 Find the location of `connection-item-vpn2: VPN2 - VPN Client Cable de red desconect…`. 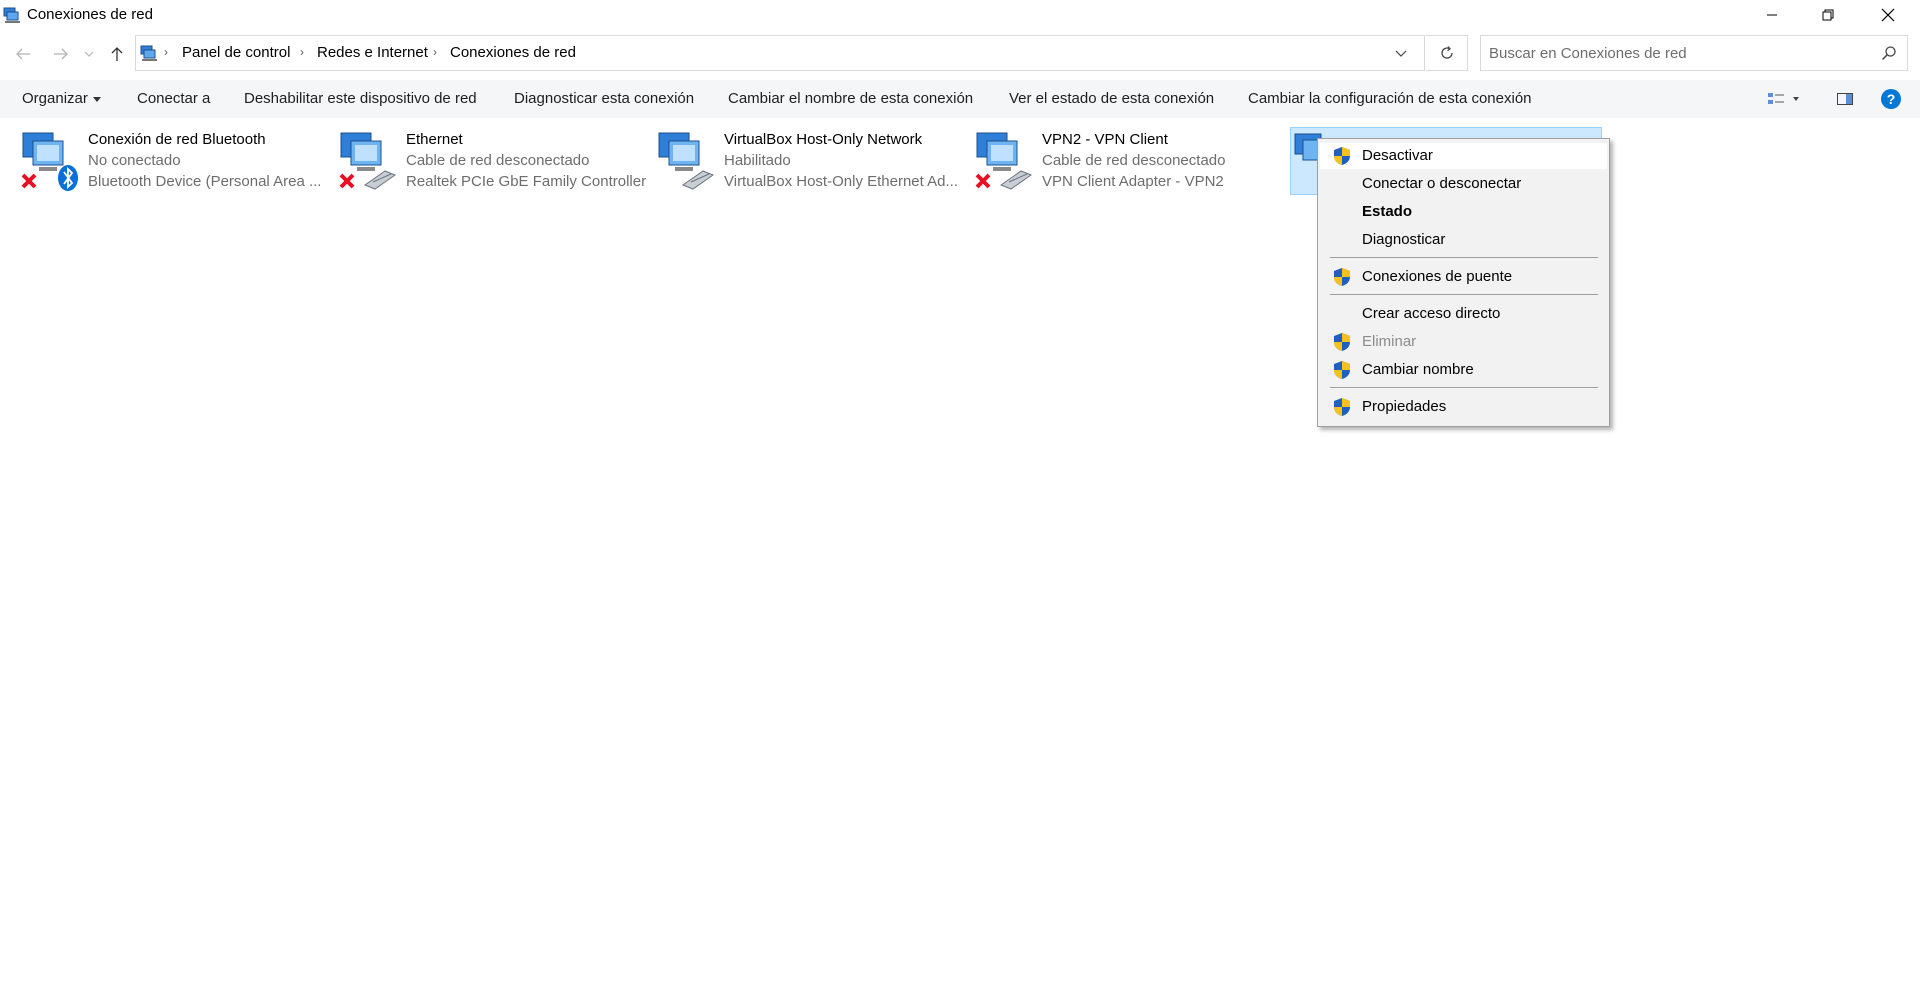

connection-item-vpn2: VPN2 - VPN Client Cable de red desconect… is located at coordinates (1130, 161).